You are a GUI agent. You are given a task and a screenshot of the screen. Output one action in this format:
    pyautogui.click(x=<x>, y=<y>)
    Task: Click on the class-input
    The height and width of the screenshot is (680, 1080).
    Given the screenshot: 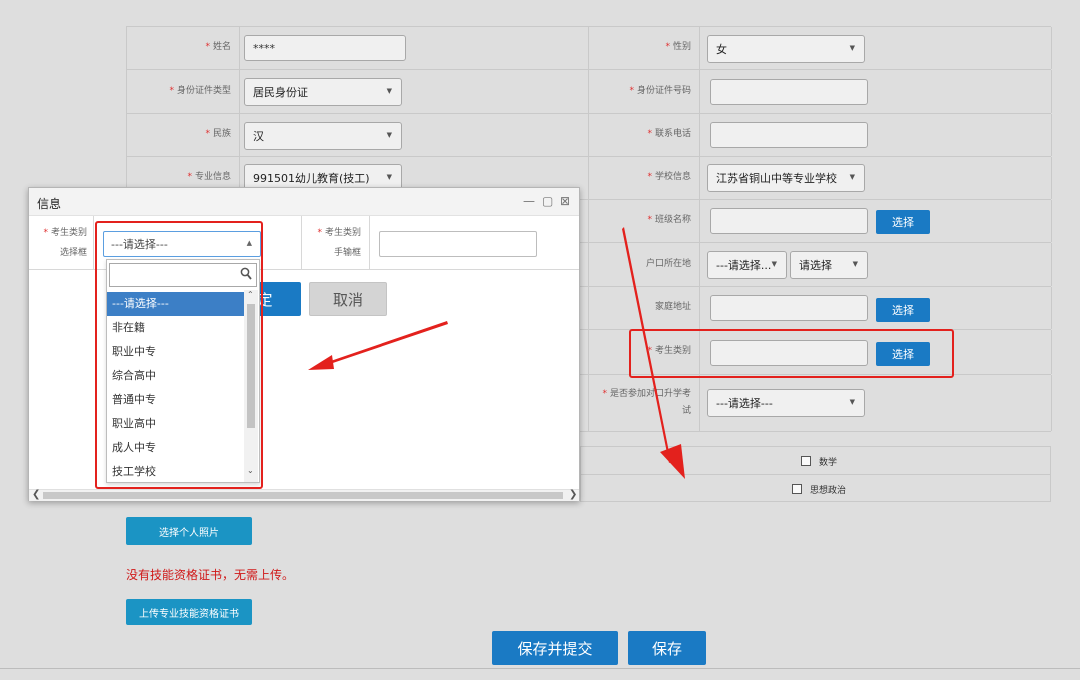 What is the action you would take?
    pyautogui.click(x=789, y=221)
    